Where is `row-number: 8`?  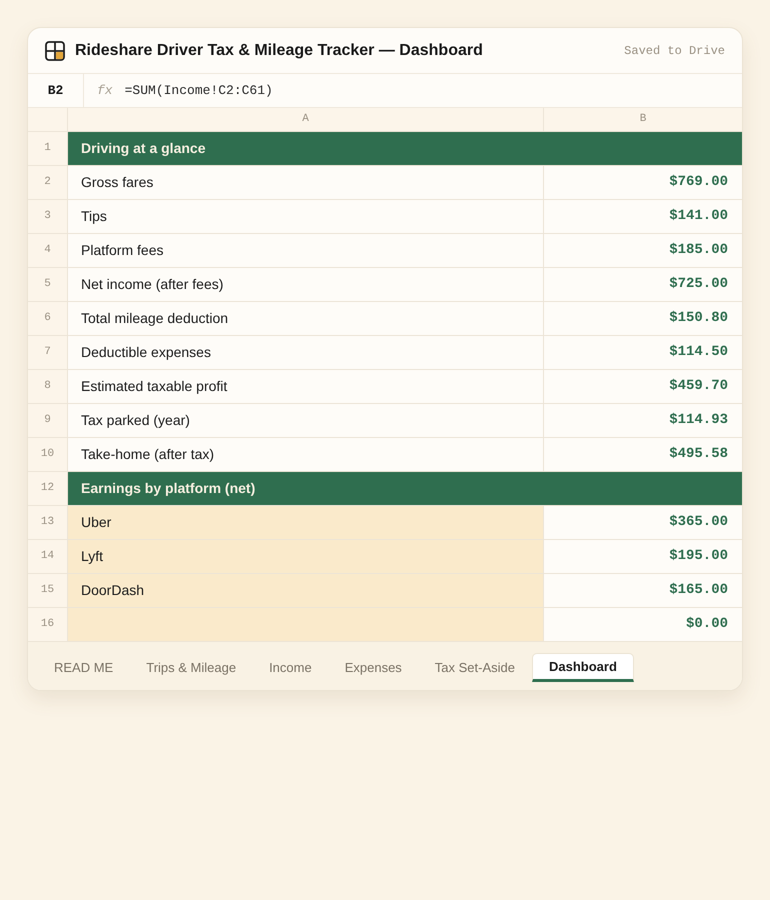
row-number: 8 is located at coordinates (48, 386).